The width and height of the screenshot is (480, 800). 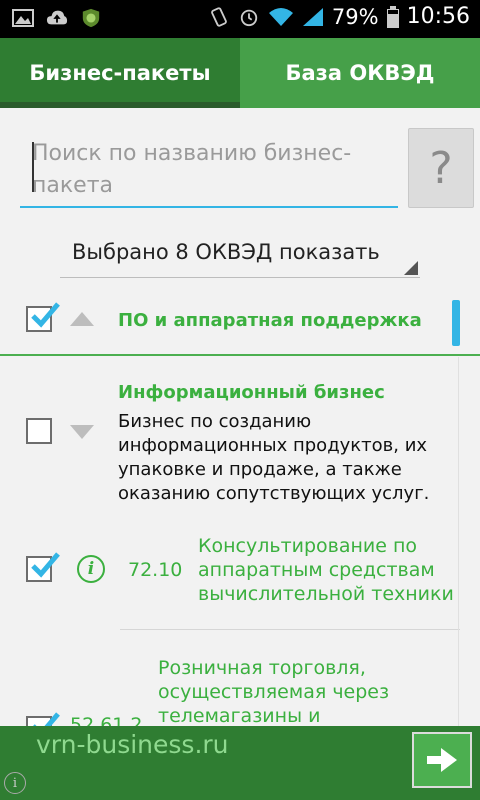 I want to click on tab-okved-database: База ОКВЭД, so click(x=360, y=73).